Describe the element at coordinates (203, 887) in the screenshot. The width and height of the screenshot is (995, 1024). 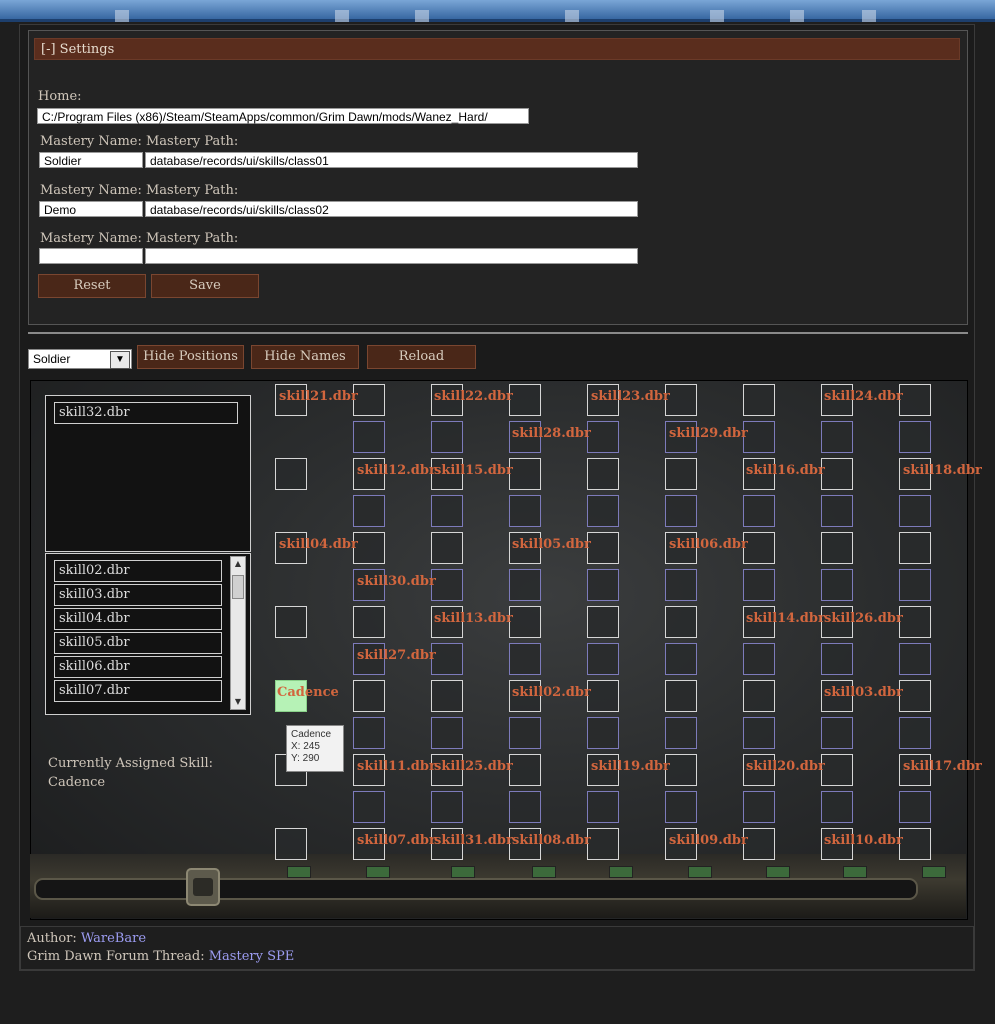
I see `position-slider-handle` at that location.